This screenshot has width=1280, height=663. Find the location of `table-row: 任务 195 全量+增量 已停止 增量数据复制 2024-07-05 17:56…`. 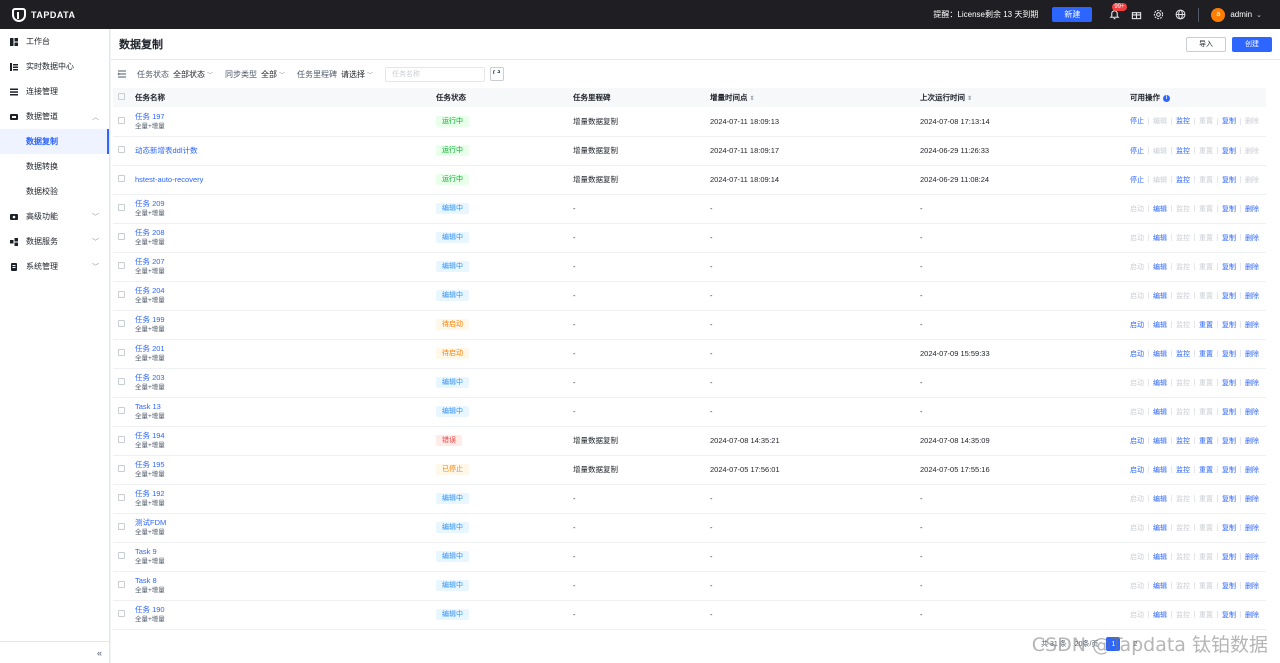

table-row: 任务 195 全量+增量 已停止 增量数据复制 2024-07-05 17:56… is located at coordinates (689, 469).